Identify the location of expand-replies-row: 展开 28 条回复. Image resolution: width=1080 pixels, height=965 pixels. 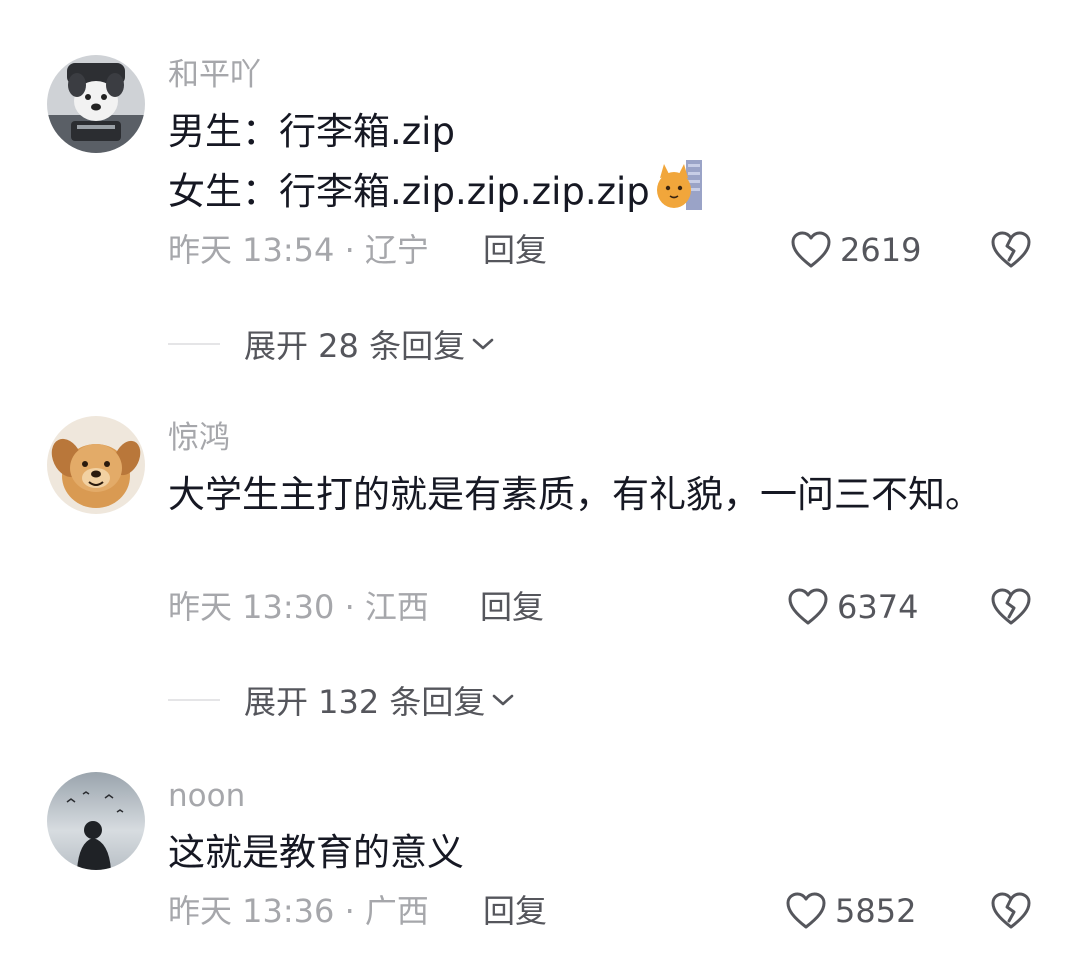
(331, 344).